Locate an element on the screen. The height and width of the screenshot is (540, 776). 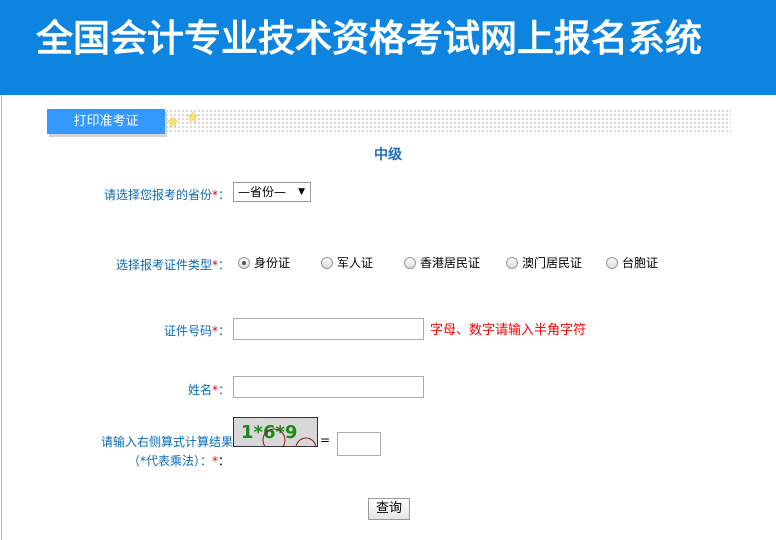
province-select: —省份— ▼ is located at coordinates (272, 192).